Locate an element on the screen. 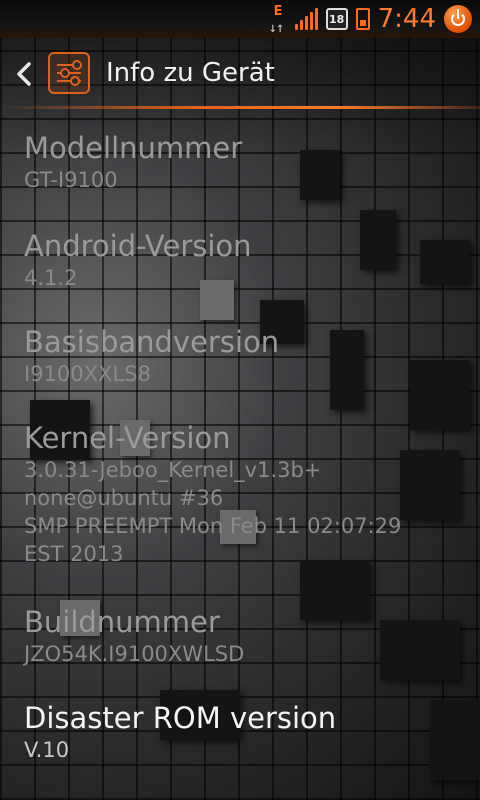  network-type-label: E is located at coordinates (278, 11).